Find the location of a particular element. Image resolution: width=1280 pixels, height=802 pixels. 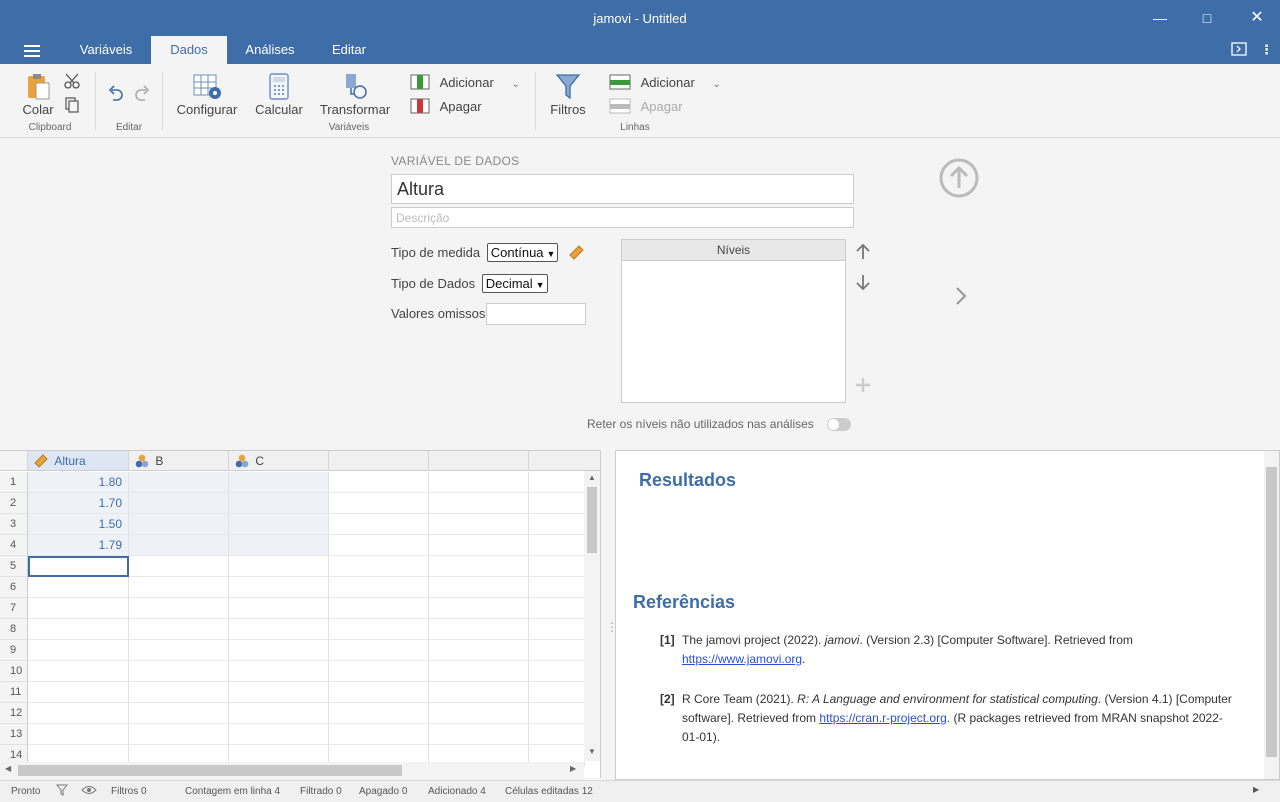

delete-variable-button: Apagar is located at coordinates (446, 107).